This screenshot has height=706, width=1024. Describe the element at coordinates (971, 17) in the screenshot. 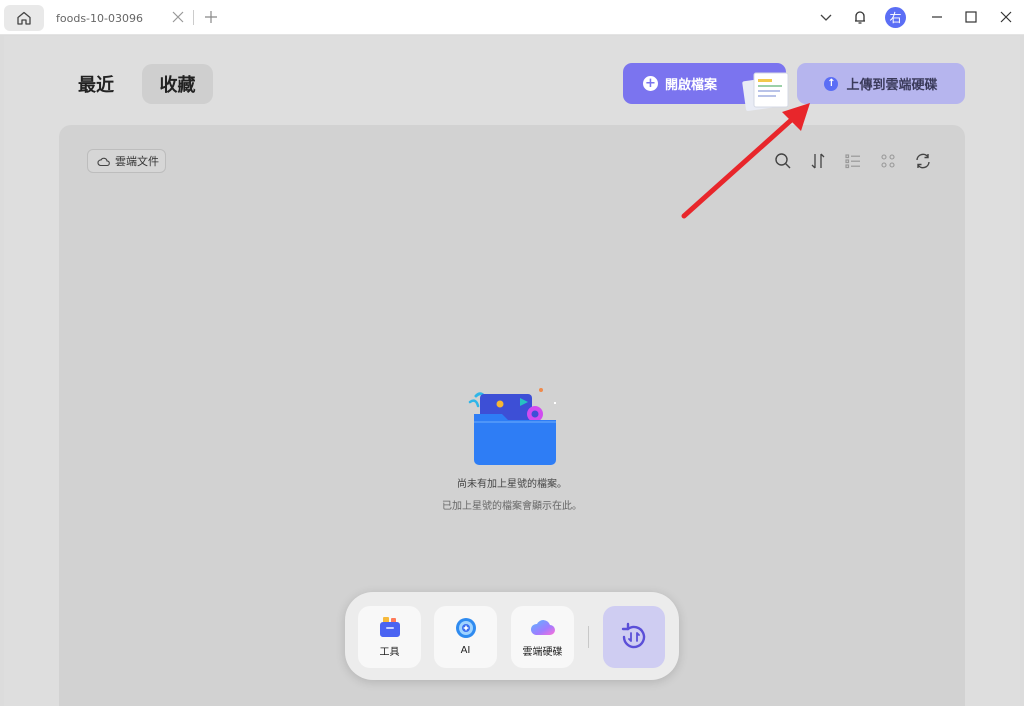

I see `maximize-icon` at that location.